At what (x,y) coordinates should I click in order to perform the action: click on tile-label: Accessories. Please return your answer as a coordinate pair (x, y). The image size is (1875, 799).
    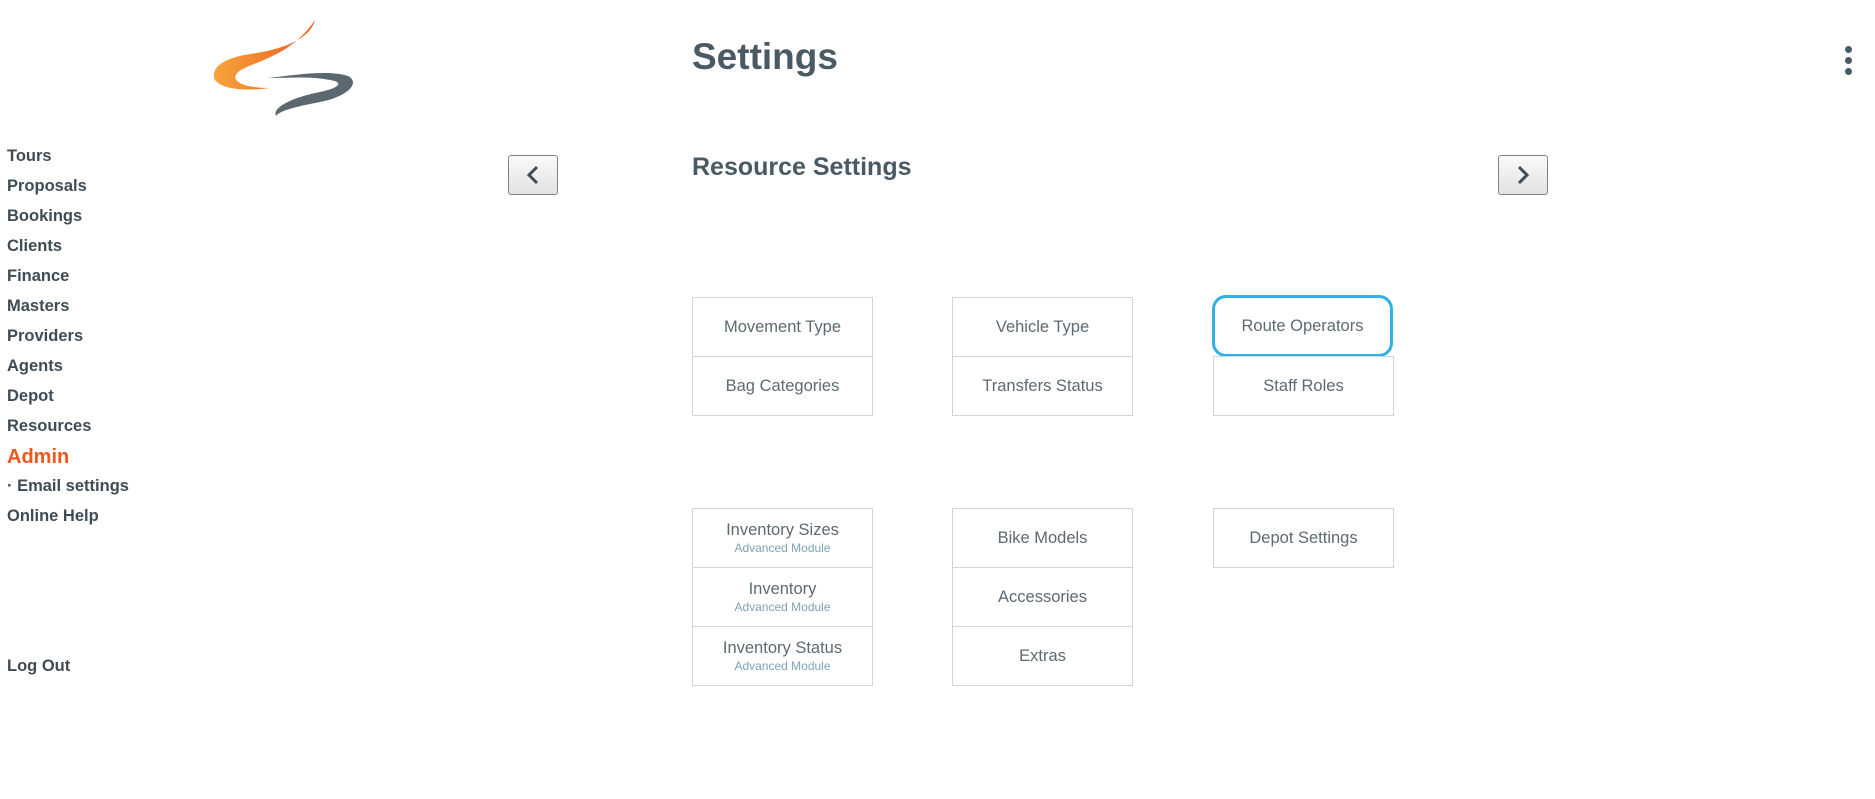
    Looking at the image, I should click on (1042, 596).